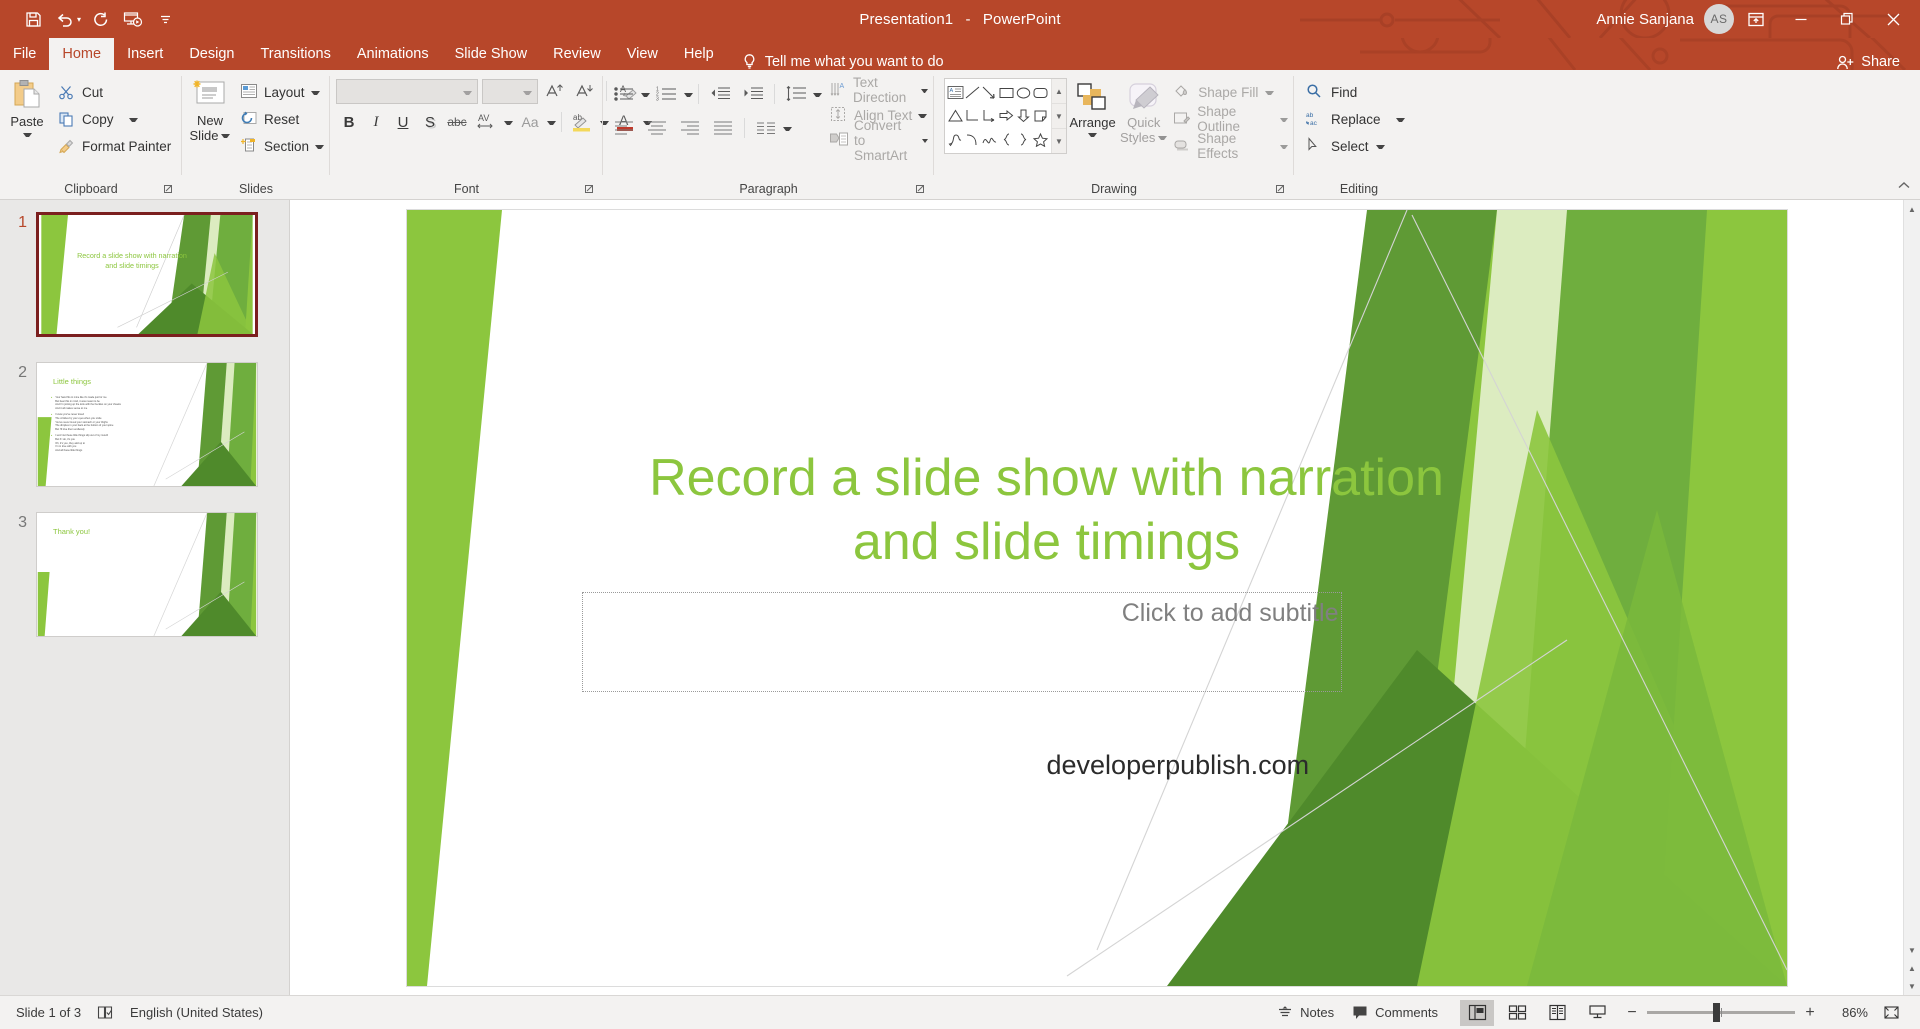  I want to click on increase-indent-button, so click(753, 94).